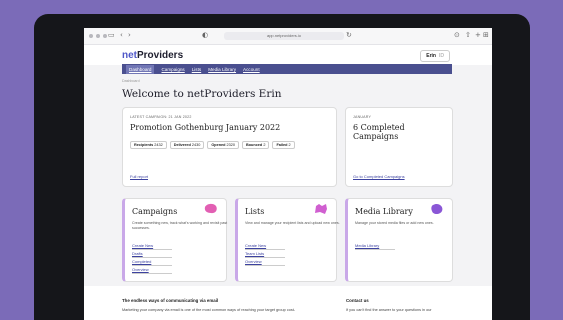 The width and height of the screenshot is (563, 320). What do you see at coordinates (210, 208) in the screenshot?
I see `campaigns-blob-icon` at bounding box center [210, 208].